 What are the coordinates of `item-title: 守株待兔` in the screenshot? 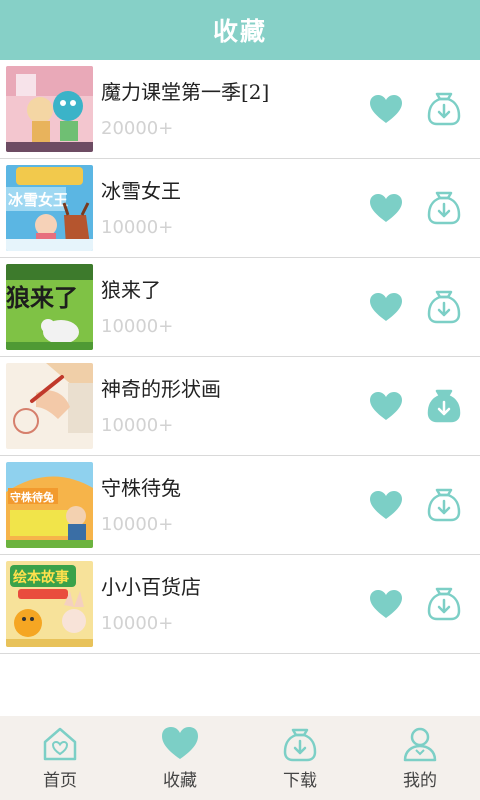 It's located at (141, 488).